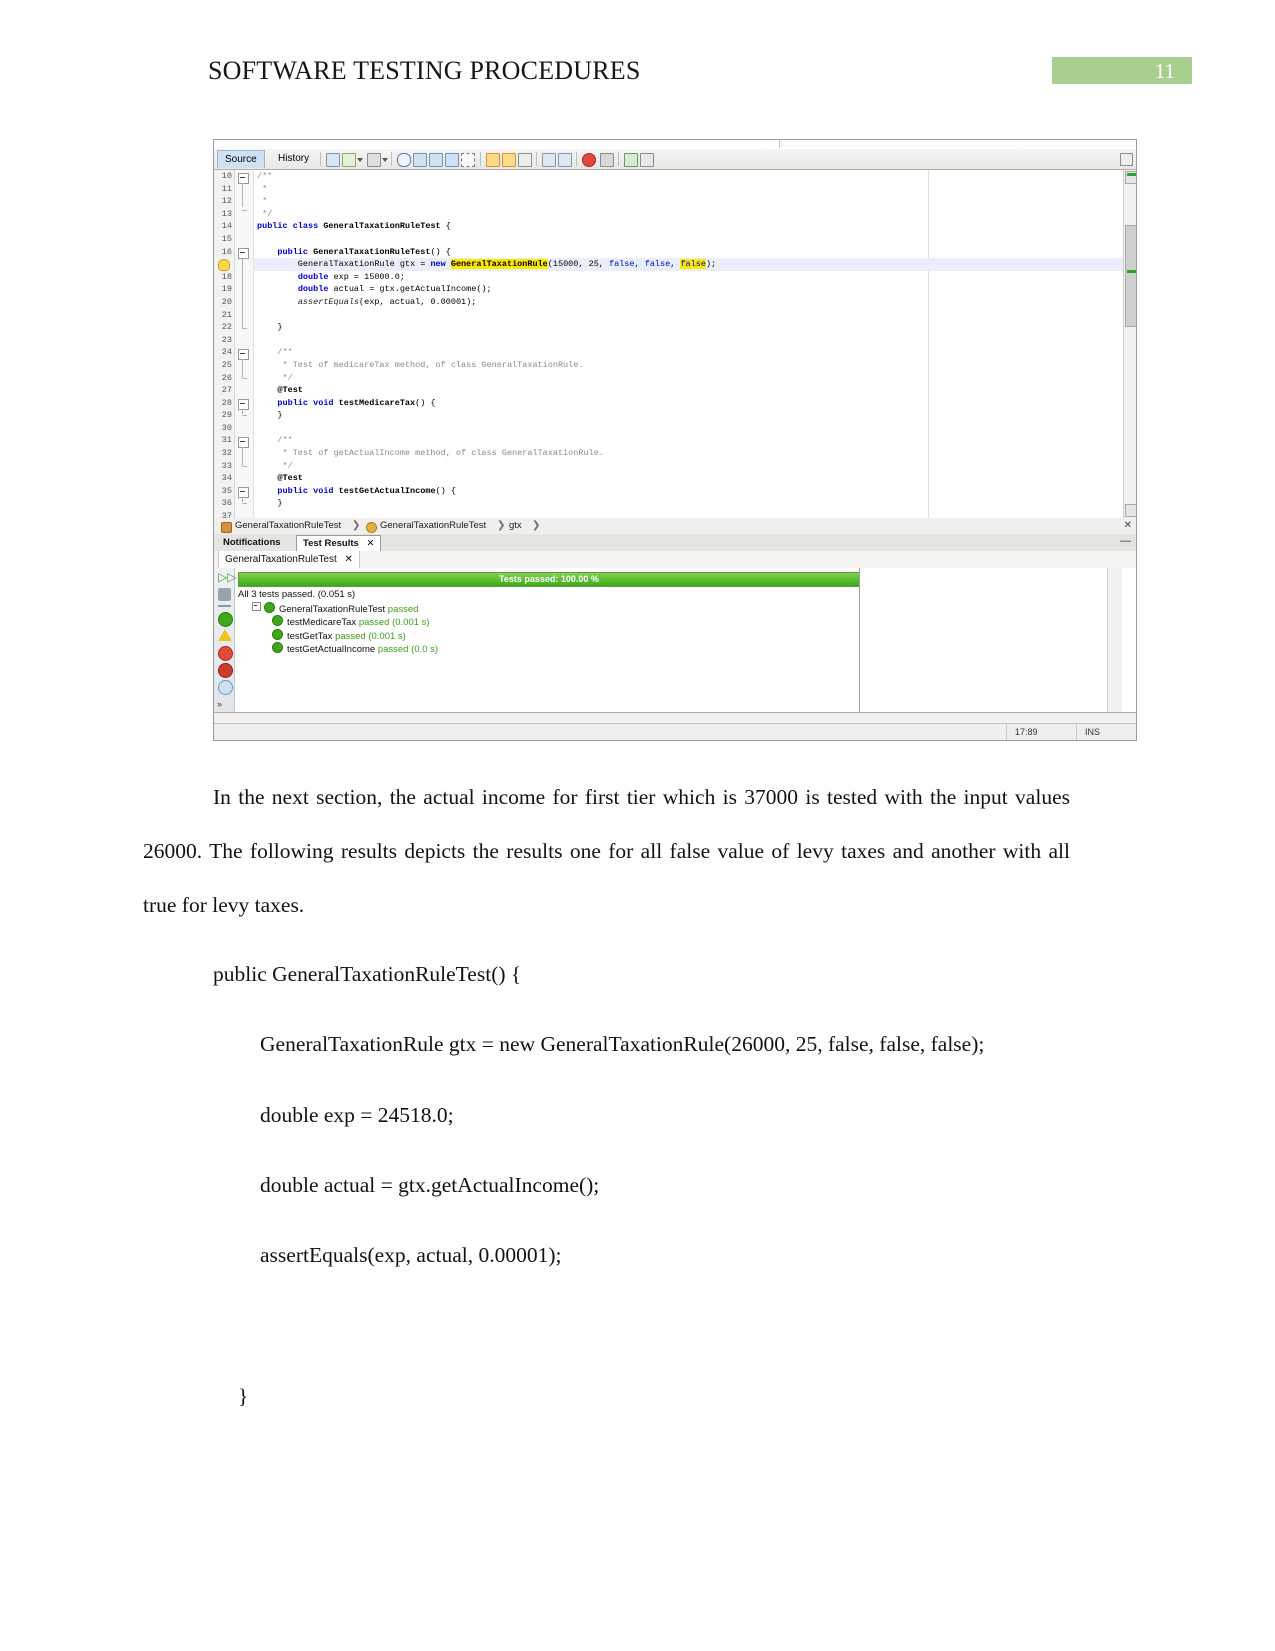  What do you see at coordinates (226, 402) in the screenshot?
I see `line-number: 28` at bounding box center [226, 402].